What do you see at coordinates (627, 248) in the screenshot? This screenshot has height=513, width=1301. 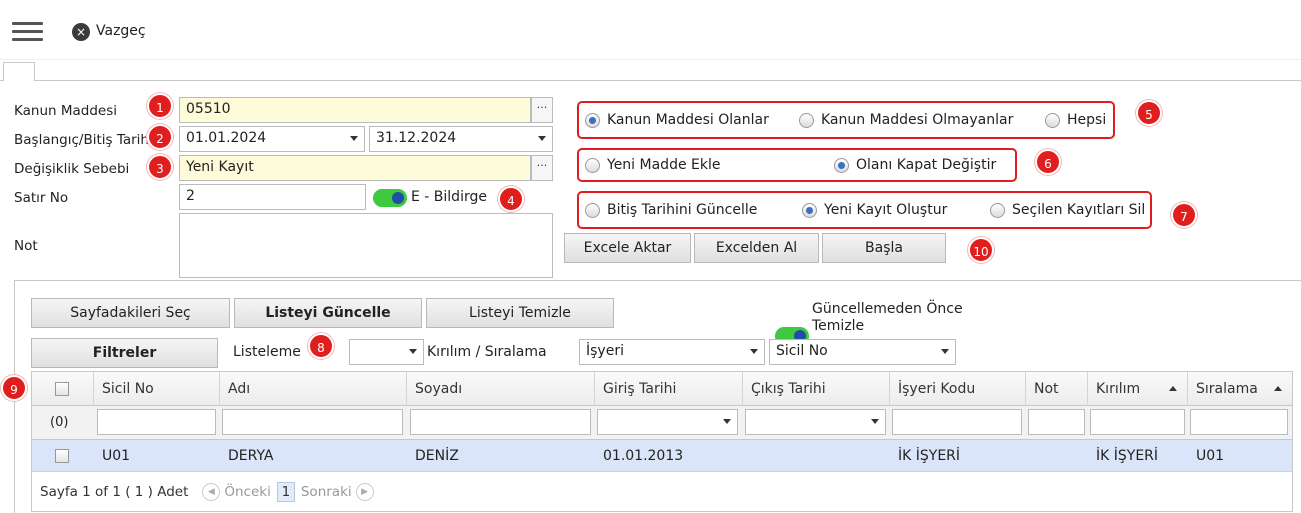 I see `excel-export-button: Excele Aktar` at bounding box center [627, 248].